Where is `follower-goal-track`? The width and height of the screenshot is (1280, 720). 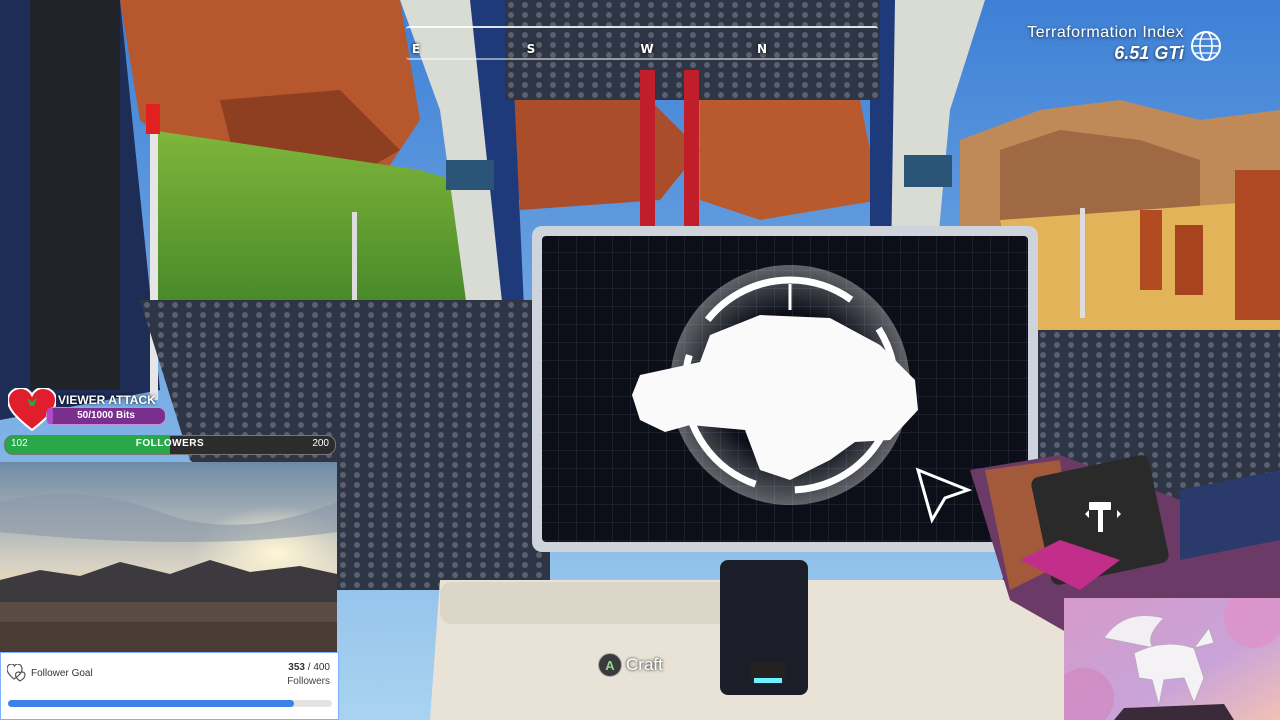
follower-goal-track is located at coordinates (170, 703).